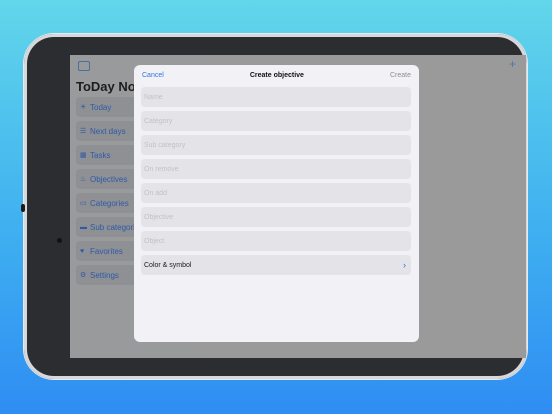 This screenshot has width=552, height=414. I want to click on sidebar-item-label: Tasks, so click(100, 155).